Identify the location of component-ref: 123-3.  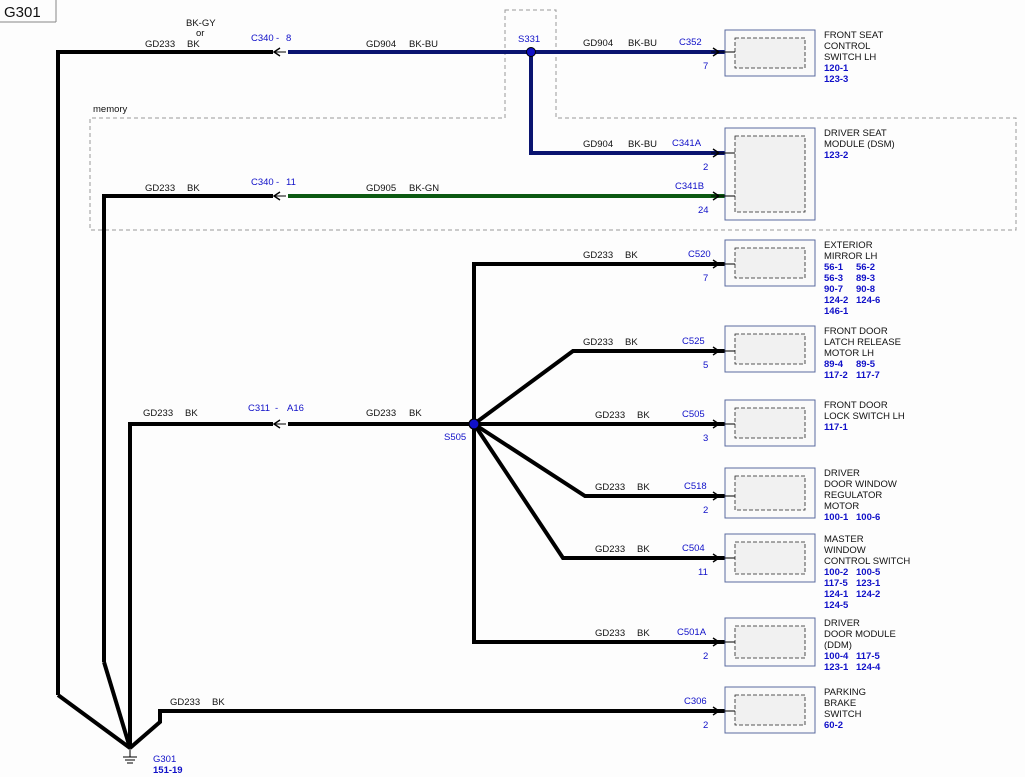
(836, 79).